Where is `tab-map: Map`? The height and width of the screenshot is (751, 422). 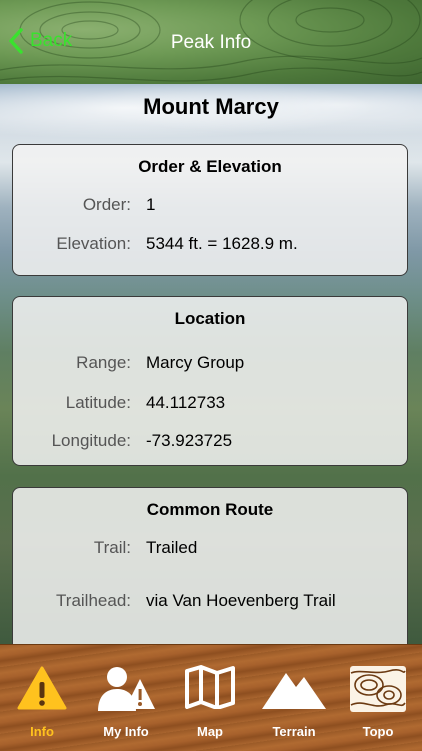
tab-map: Map is located at coordinates (210, 698).